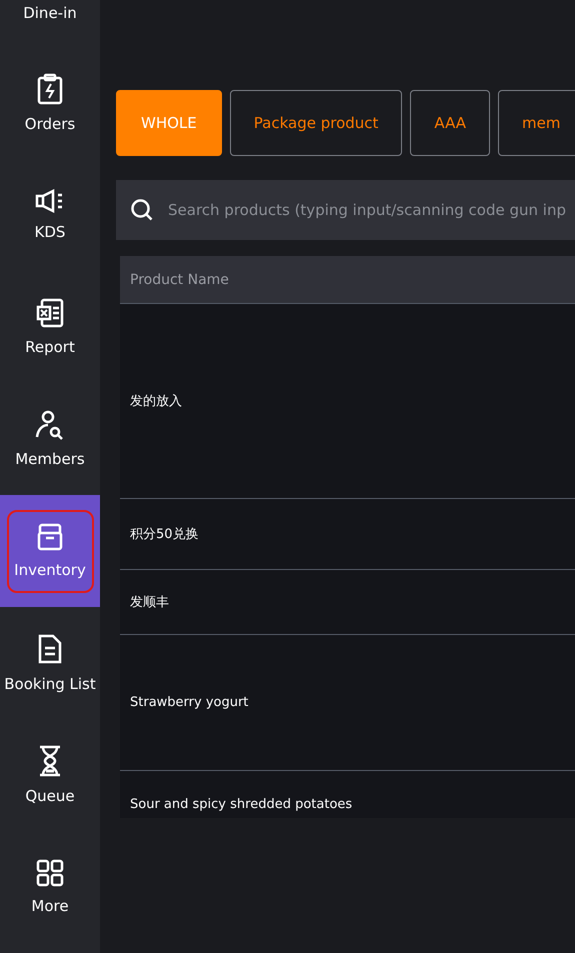 This screenshot has width=575, height=953. What do you see at coordinates (241, 804) in the screenshot?
I see `product-name: Sour and spicy shredded potatoes` at bounding box center [241, 804].